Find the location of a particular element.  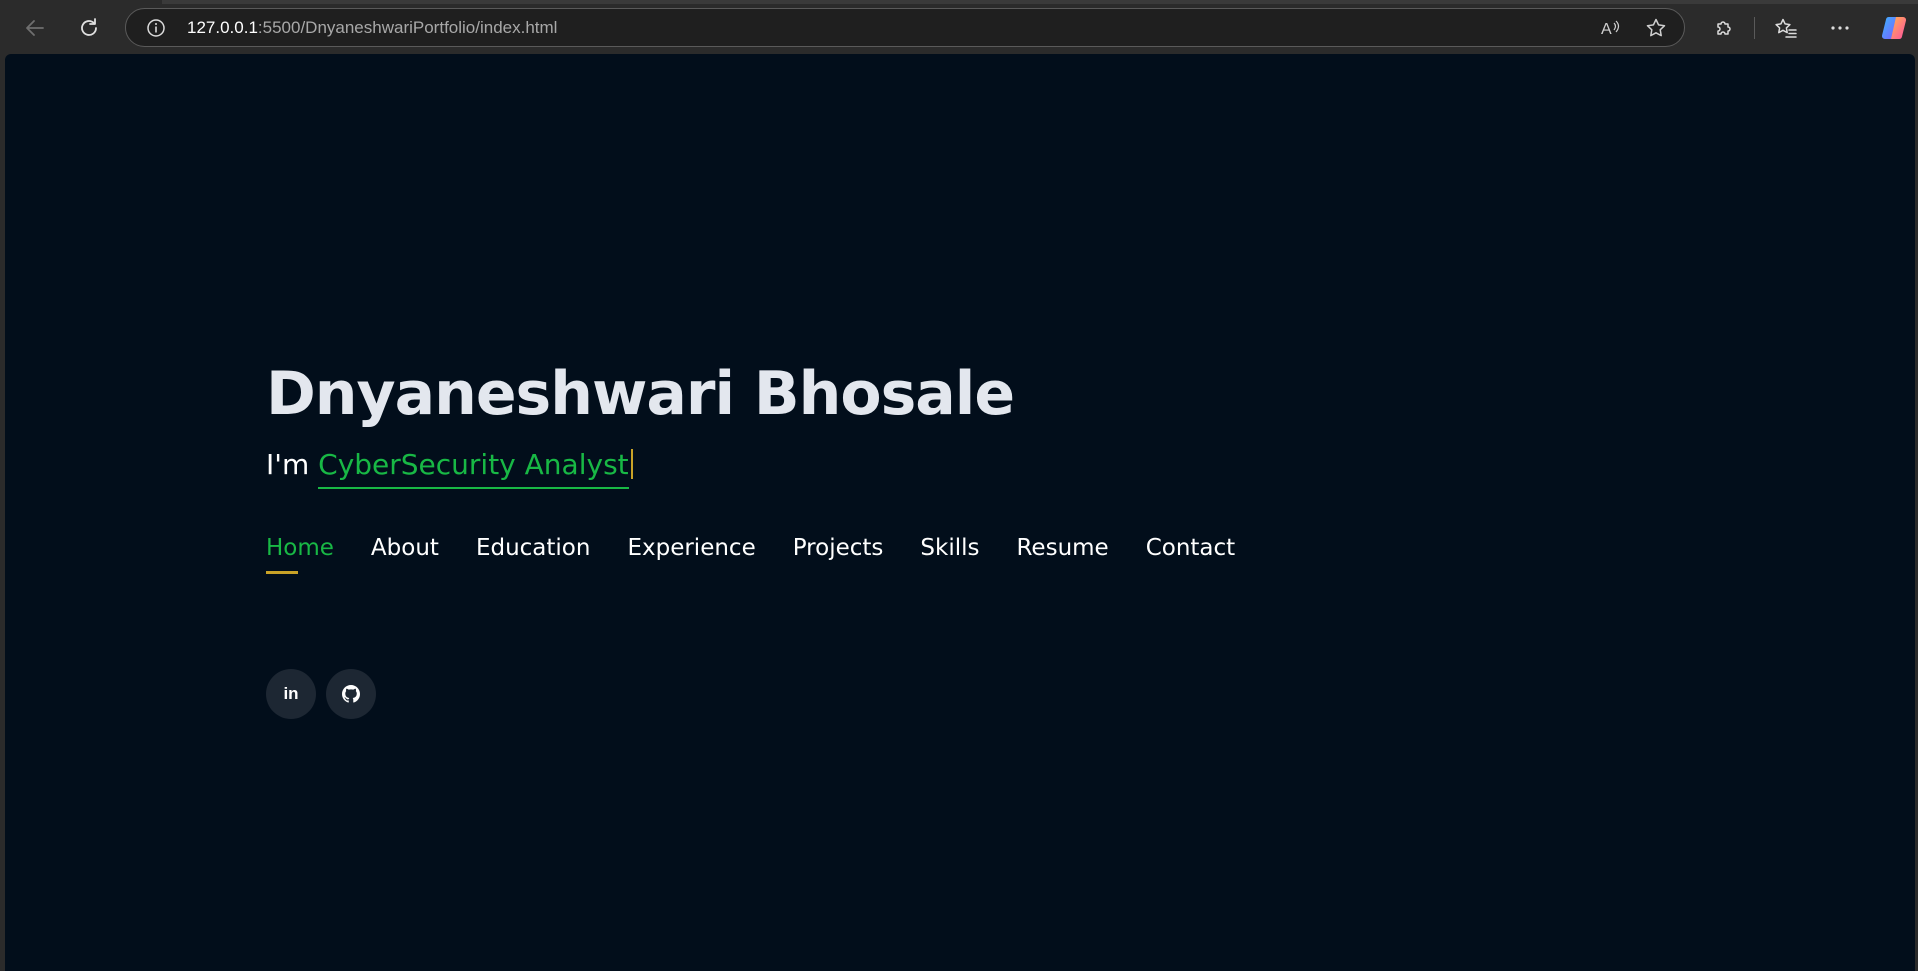

copilot-button is located at coordinates (1894, 28).